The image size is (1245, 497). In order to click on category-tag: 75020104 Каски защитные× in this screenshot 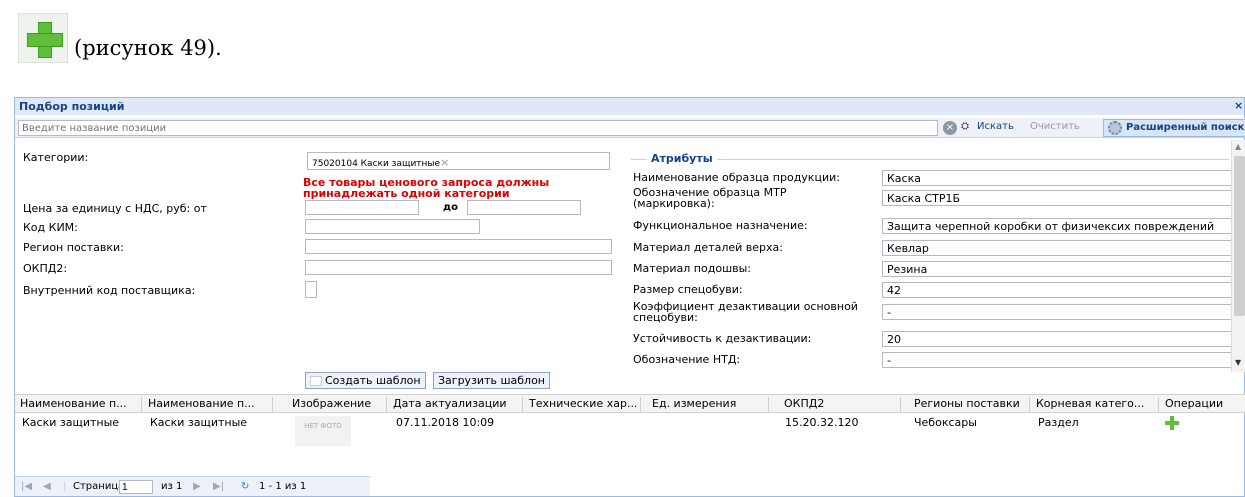, I will do `click(381, 162)`.